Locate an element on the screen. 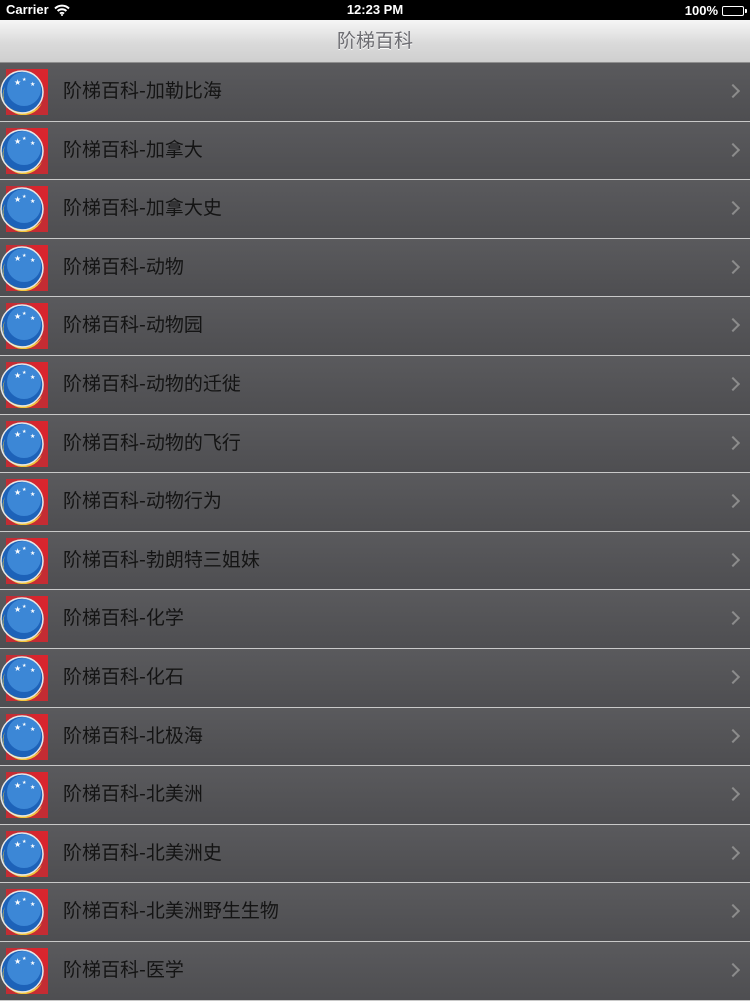 The width and height of the screenshot is (750, 1001). list-item-label: 阶梯百科-动物 is located at coordinates (123, 266).